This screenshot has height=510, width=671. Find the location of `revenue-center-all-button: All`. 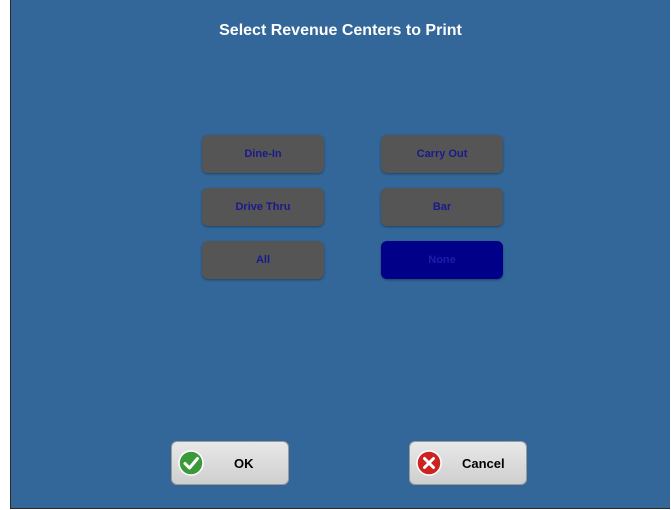

revenue-center-all-button: All is located at coordinates (263, 260).